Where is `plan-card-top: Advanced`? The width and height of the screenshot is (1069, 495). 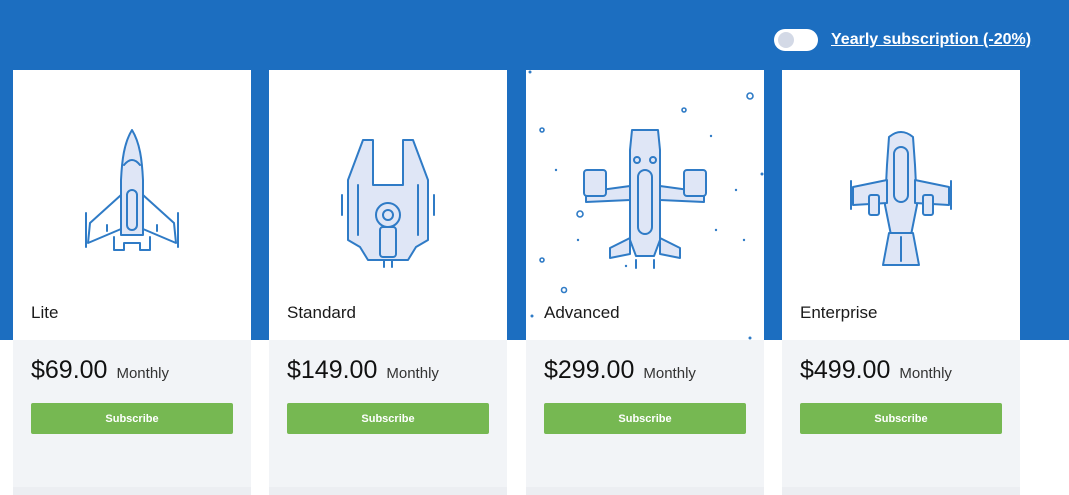
plan-card-top: Advanced is located at coordinates (645, 205).